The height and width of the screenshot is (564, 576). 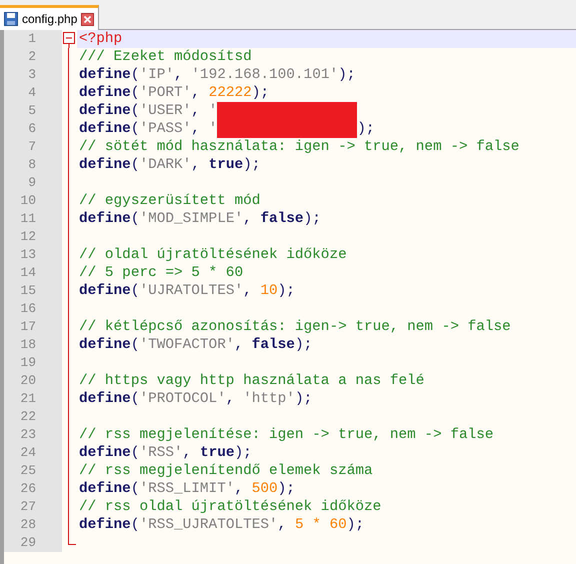 I want to click on code-text: define('RSS_UJRATOLTES', 5 * 60);, so click(x=221, y=525).